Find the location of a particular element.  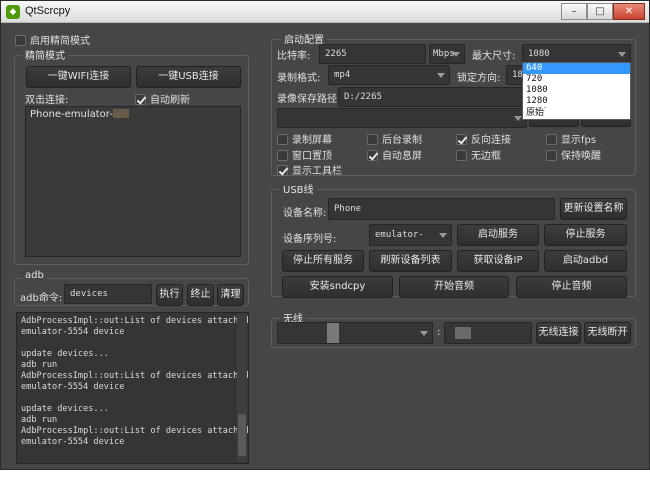

max-size-dropdown-last: 原始 is located at coordinates (576, 114).